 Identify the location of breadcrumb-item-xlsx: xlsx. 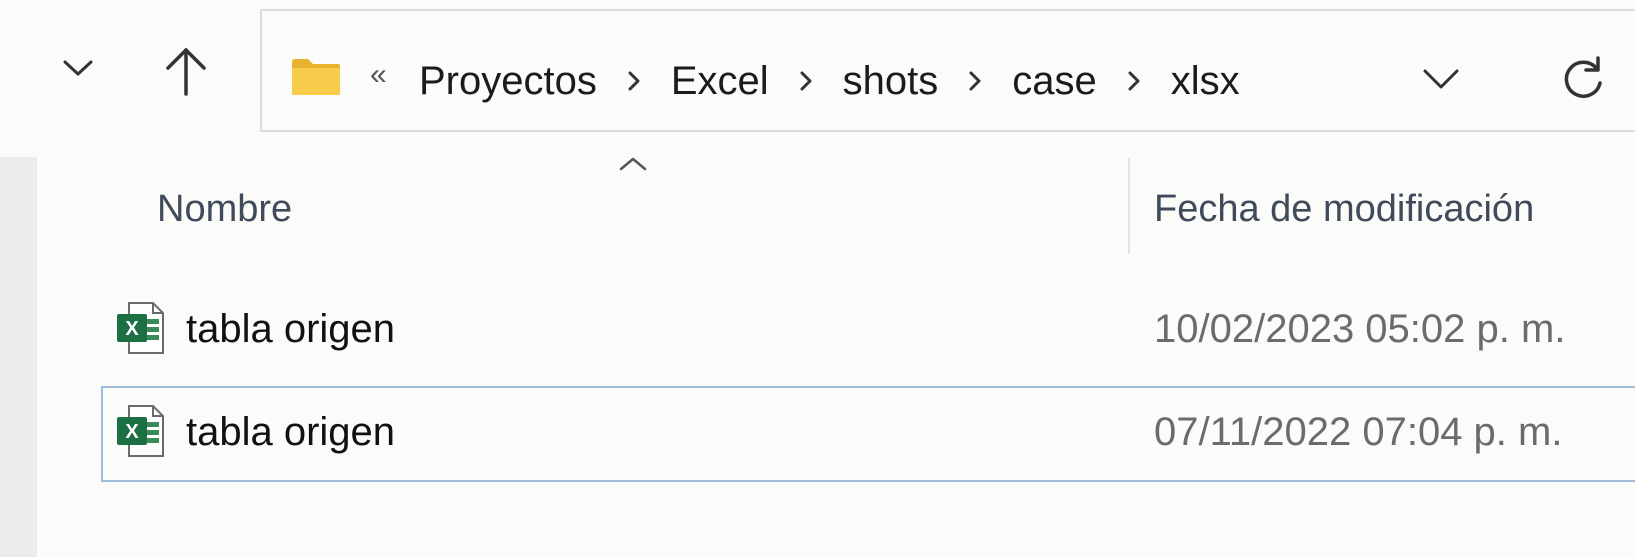
(1205, 81).